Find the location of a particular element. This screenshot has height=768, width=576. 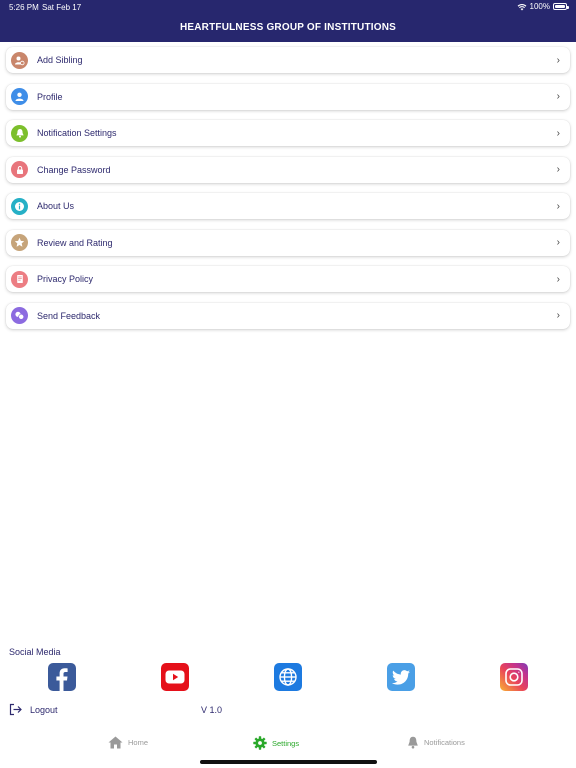

menu-item-privacy-policy: Privacy Policy › is located at coordinates (288, 279).